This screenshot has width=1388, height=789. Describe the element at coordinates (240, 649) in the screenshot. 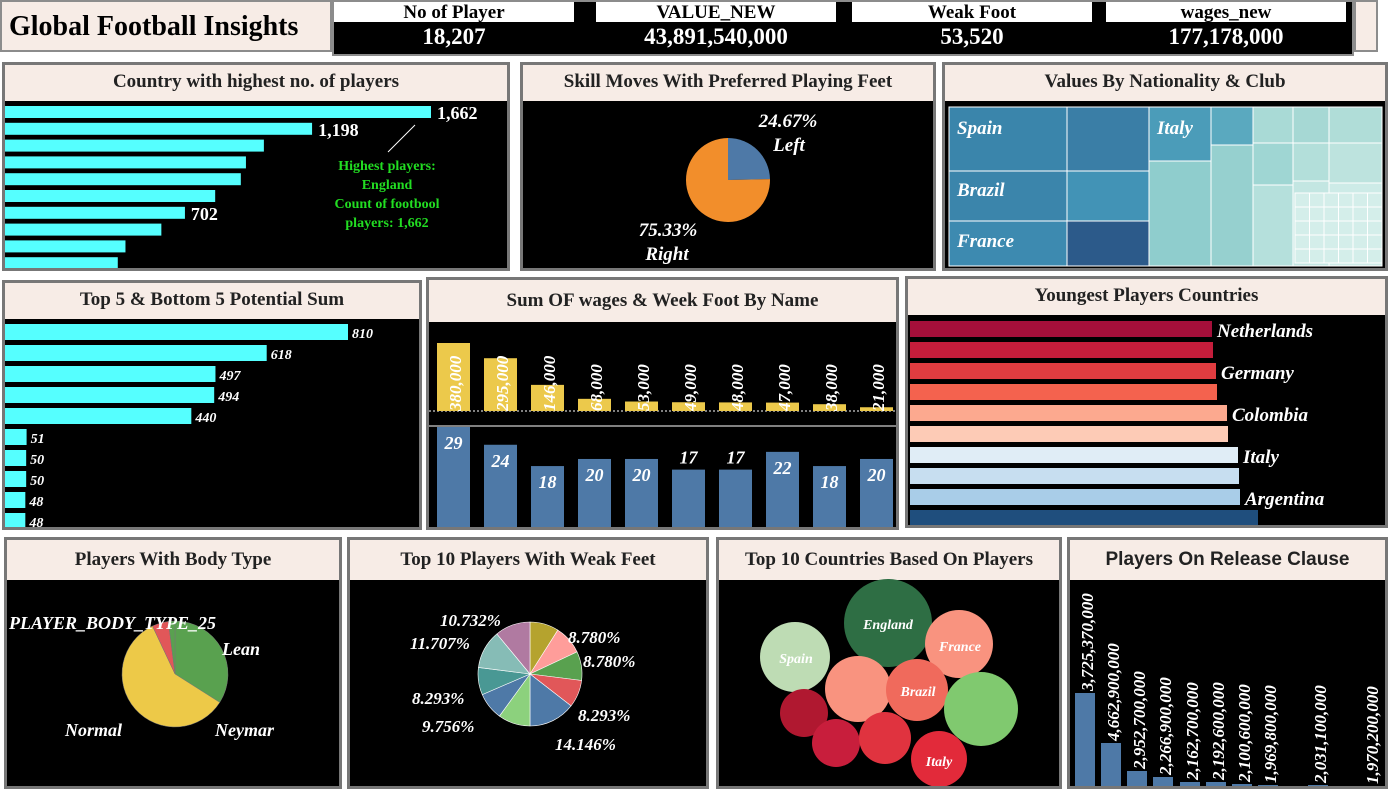

I see `slice-label: Lean` at that location.